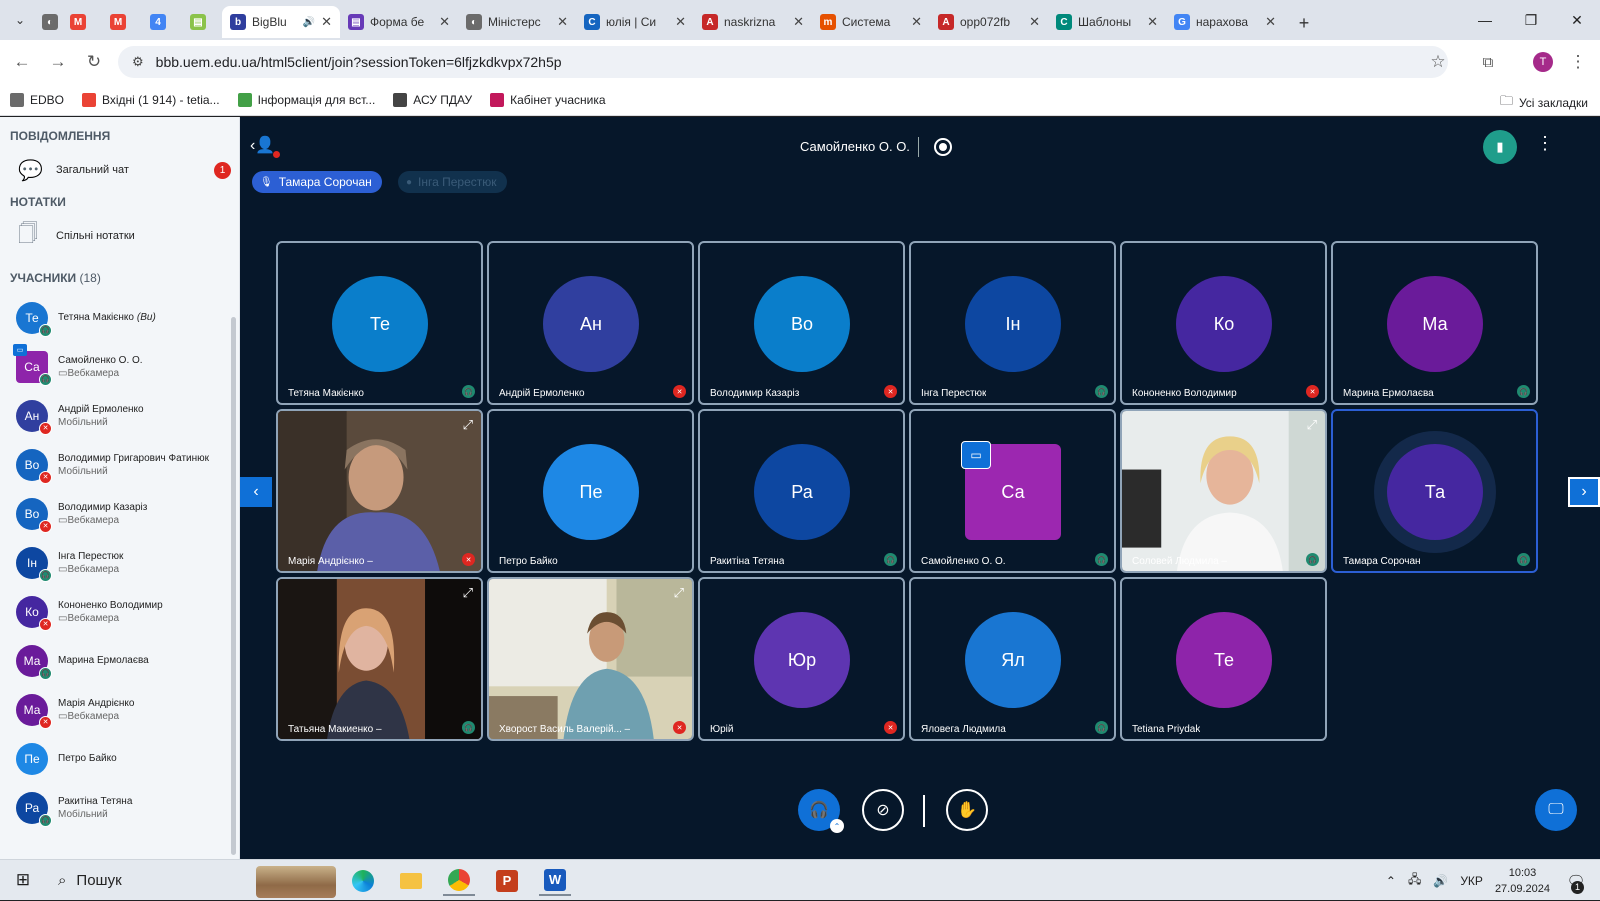 This screenshot has height=901, width=1600. Describe the element at coordinates (1500, 147) in the screenshot. I see `connection-status-icon: ▮` at that location.